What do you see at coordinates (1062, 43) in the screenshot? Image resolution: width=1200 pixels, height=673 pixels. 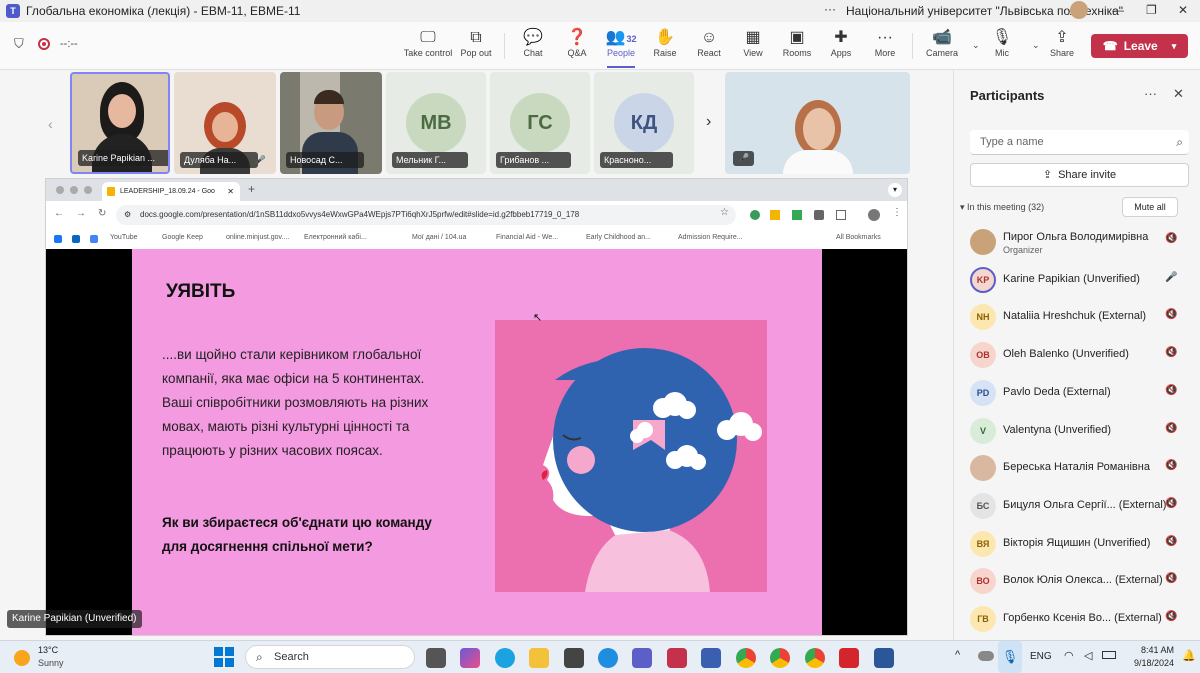 I see `toolbar-share-button: ⇪ Share` at bounding box center [1062, 43].